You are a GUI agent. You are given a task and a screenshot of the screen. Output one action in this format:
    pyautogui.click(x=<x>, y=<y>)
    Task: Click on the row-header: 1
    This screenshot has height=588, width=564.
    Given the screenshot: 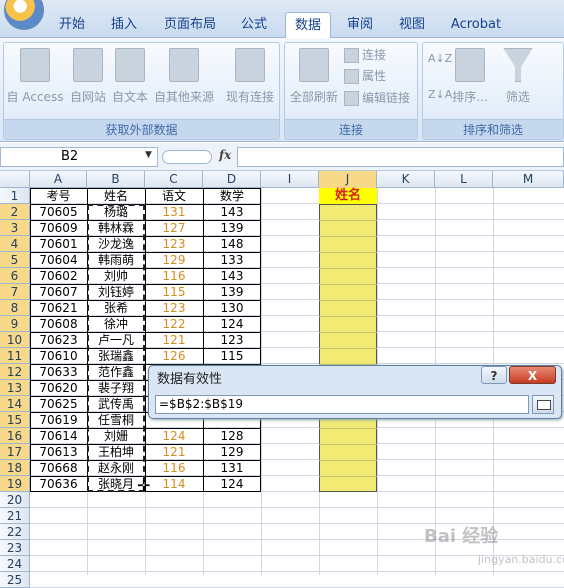 What is the action you would take?
    pyautogui.click(x=15, y=196)
    